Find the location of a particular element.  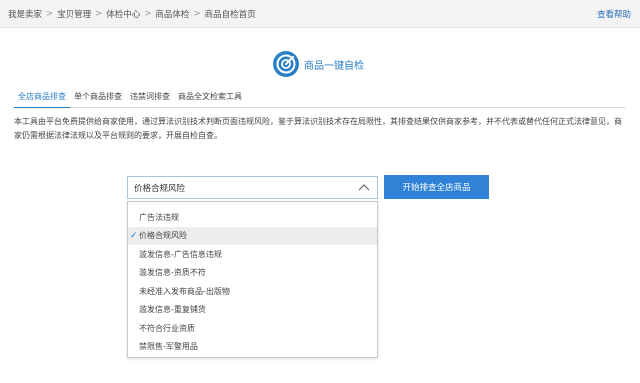

select-value: 价格合规风险 is located at coordinates (160, 188).